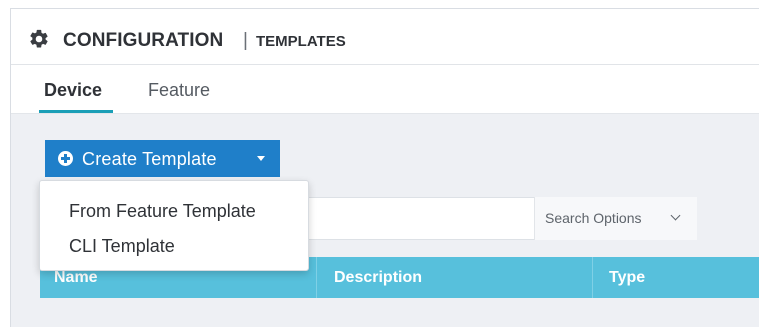 This screenshot has height=327, width=759. I want to click on search-options-button: Search Options, so click(615, 218).